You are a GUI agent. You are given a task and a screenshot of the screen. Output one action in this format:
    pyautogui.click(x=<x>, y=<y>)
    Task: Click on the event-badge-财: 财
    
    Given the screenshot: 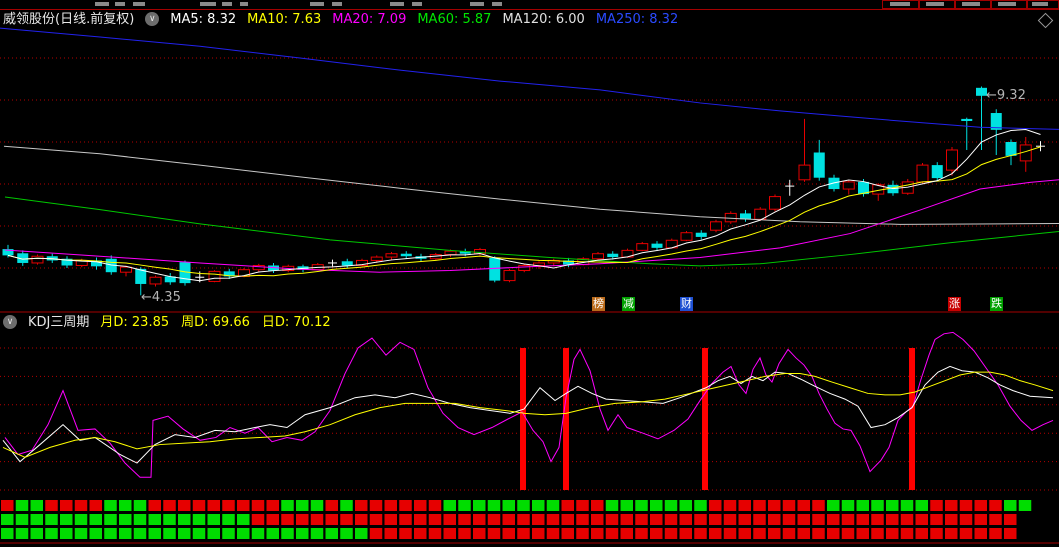 What is the action you would take?
    pyautogui.click(x=686, y=304)
    